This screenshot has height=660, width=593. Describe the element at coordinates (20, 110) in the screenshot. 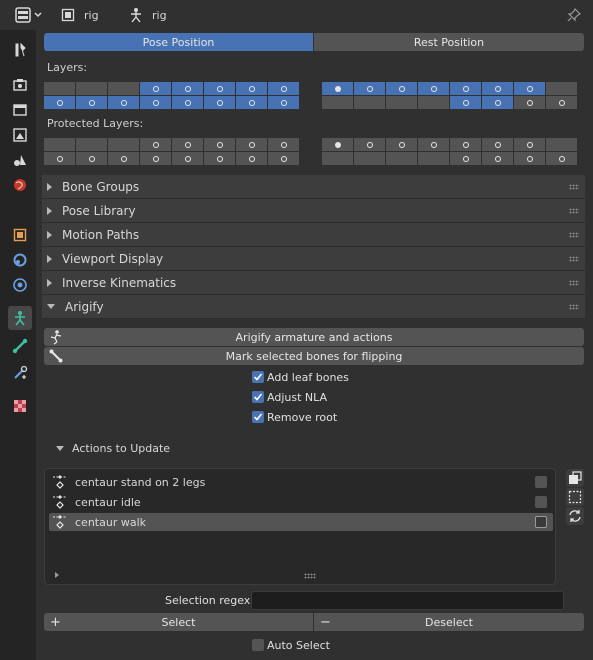

I see `tab-output` at that location.